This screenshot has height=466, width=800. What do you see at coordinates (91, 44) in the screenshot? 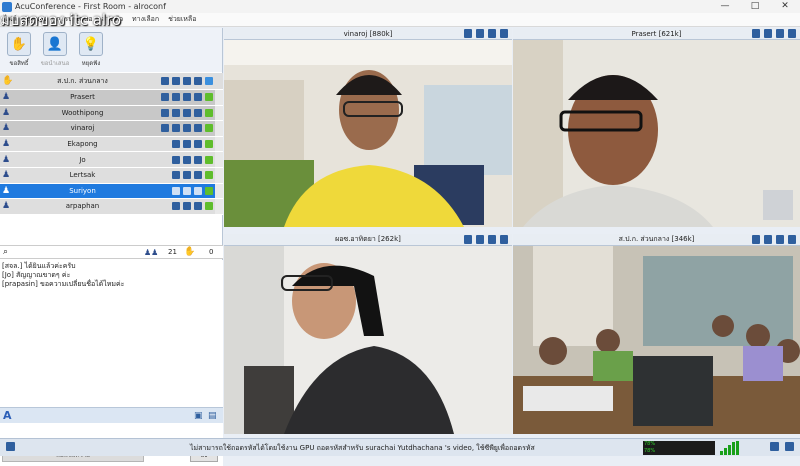
I see `lightbulb-icon: 💡` at bounding box center [91, 44].